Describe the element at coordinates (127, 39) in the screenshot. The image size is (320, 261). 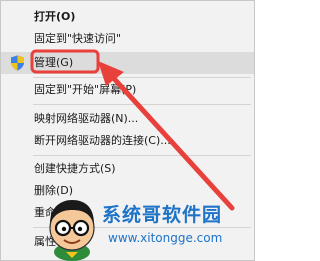
I see `menu-item-pin-quick-access: 固定到"快速访问"` at that location.